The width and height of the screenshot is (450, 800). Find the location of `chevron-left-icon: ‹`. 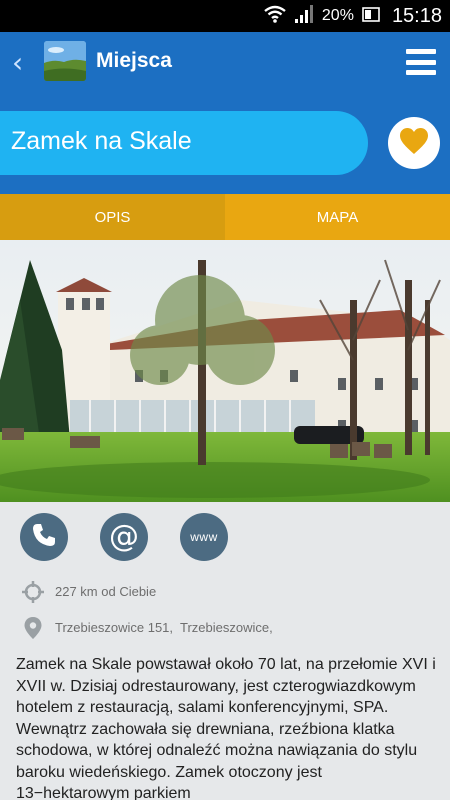

chevron-left-icon: ‹ is located at coordinates (18, 62).